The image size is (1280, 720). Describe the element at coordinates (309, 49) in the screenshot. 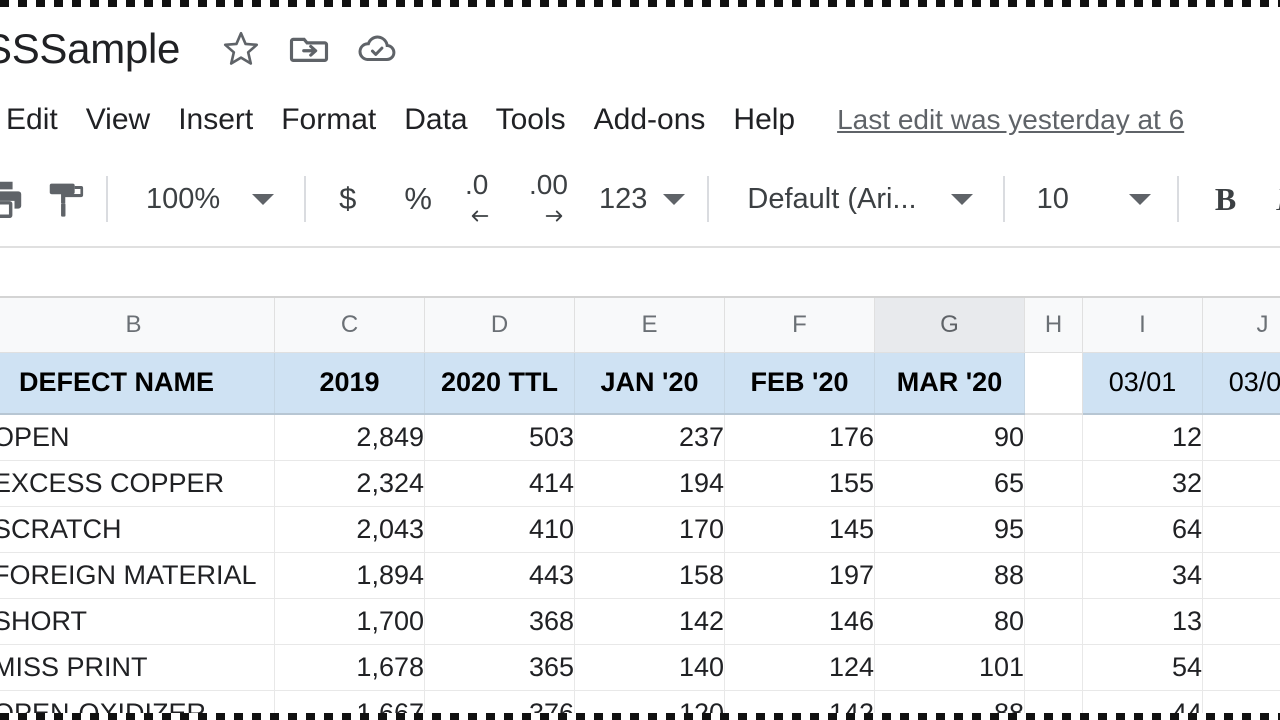

I see `move-to-folder-icon` at that location.